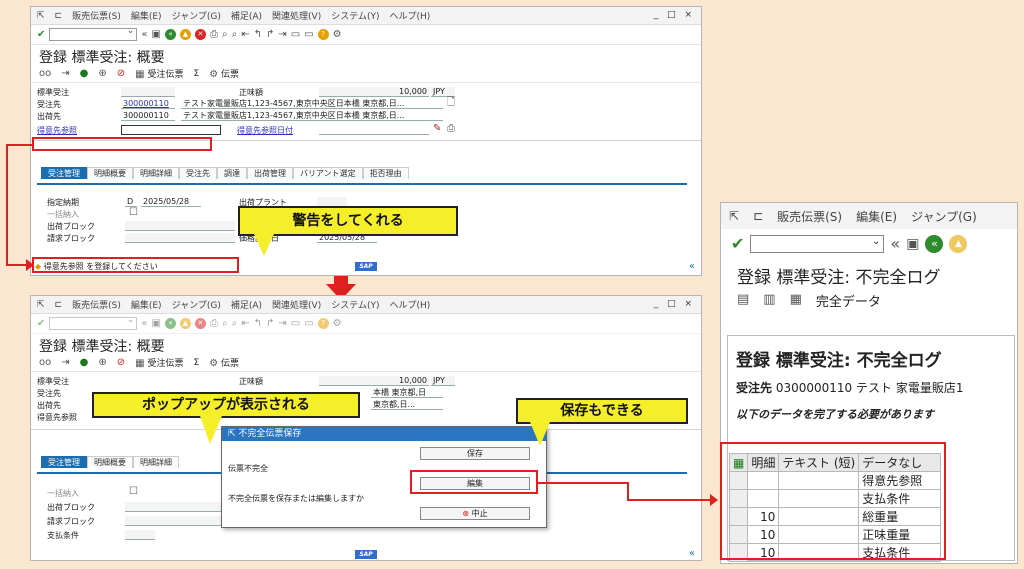 Image resolution: width=1024 pixels, height=569 pixels. I want to click on dialog-cancel-button: ⊗ 中止, so click(475, 513).